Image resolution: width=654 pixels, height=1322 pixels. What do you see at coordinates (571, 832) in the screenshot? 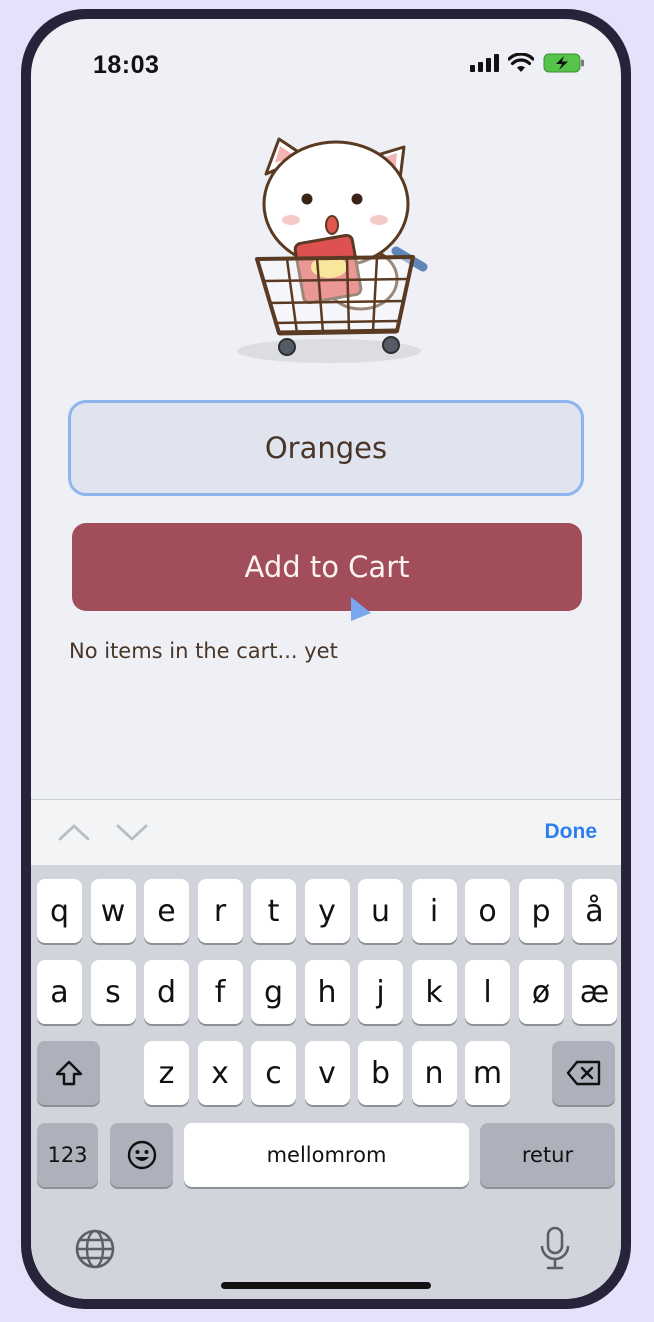
I see `done-button: Done` at bounding box center [571, 832].